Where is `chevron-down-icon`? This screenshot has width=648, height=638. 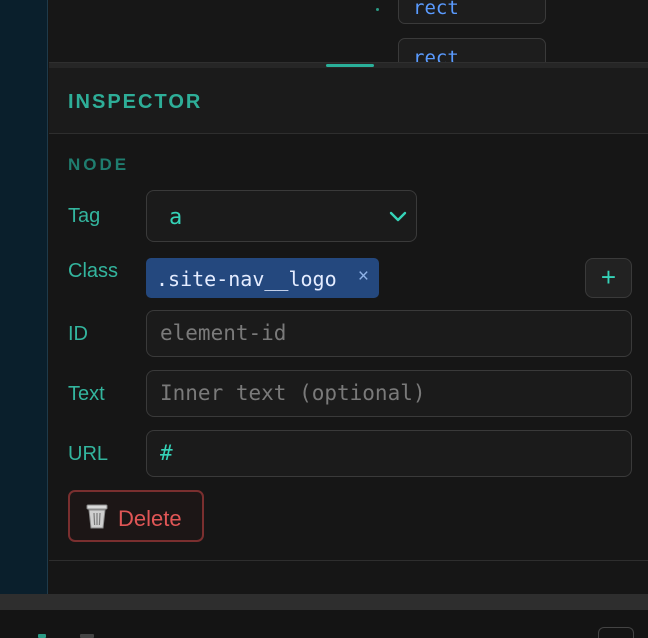 chevron-down-icon is located at coordinates (398, 216).